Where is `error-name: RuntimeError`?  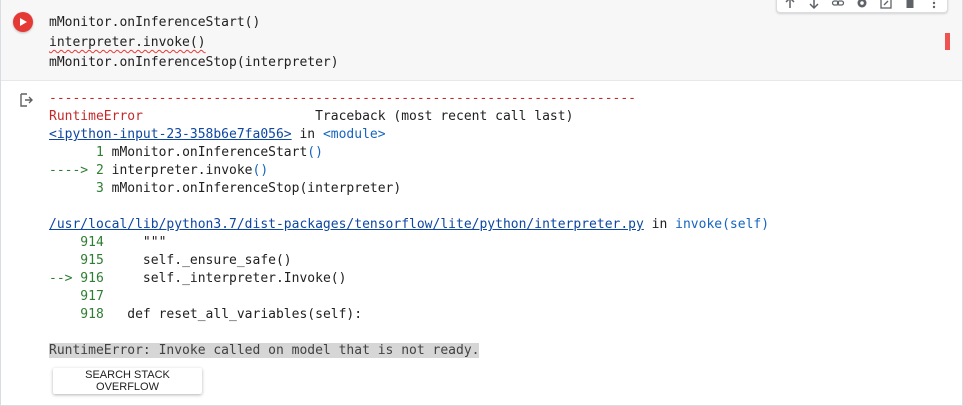
error-name: RuntimeError is located at coordinates (96, 116).